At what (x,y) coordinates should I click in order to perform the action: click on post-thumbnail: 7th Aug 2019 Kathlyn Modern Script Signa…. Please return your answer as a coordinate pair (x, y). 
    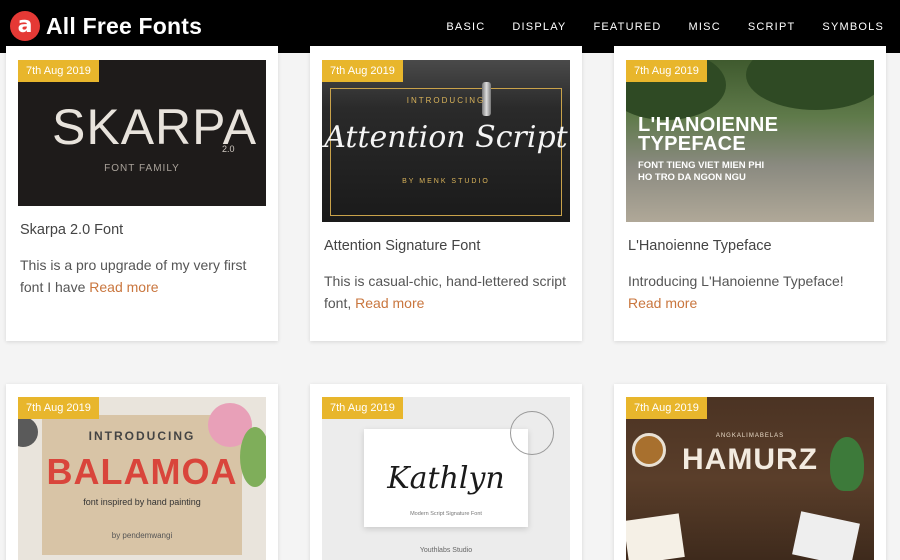
    Looking at the image, I should click on (446, 478).